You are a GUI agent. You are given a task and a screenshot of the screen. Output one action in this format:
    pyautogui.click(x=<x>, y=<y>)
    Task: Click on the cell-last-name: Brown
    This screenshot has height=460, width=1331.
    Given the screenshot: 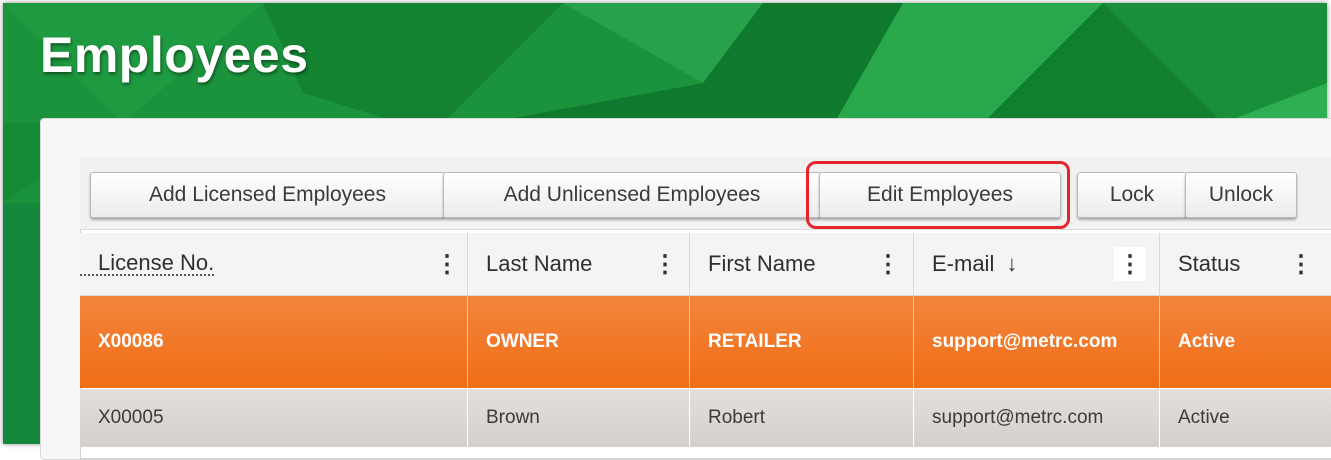 What is the action you would take?
    pyautogui.click(x=579, y=418)
    